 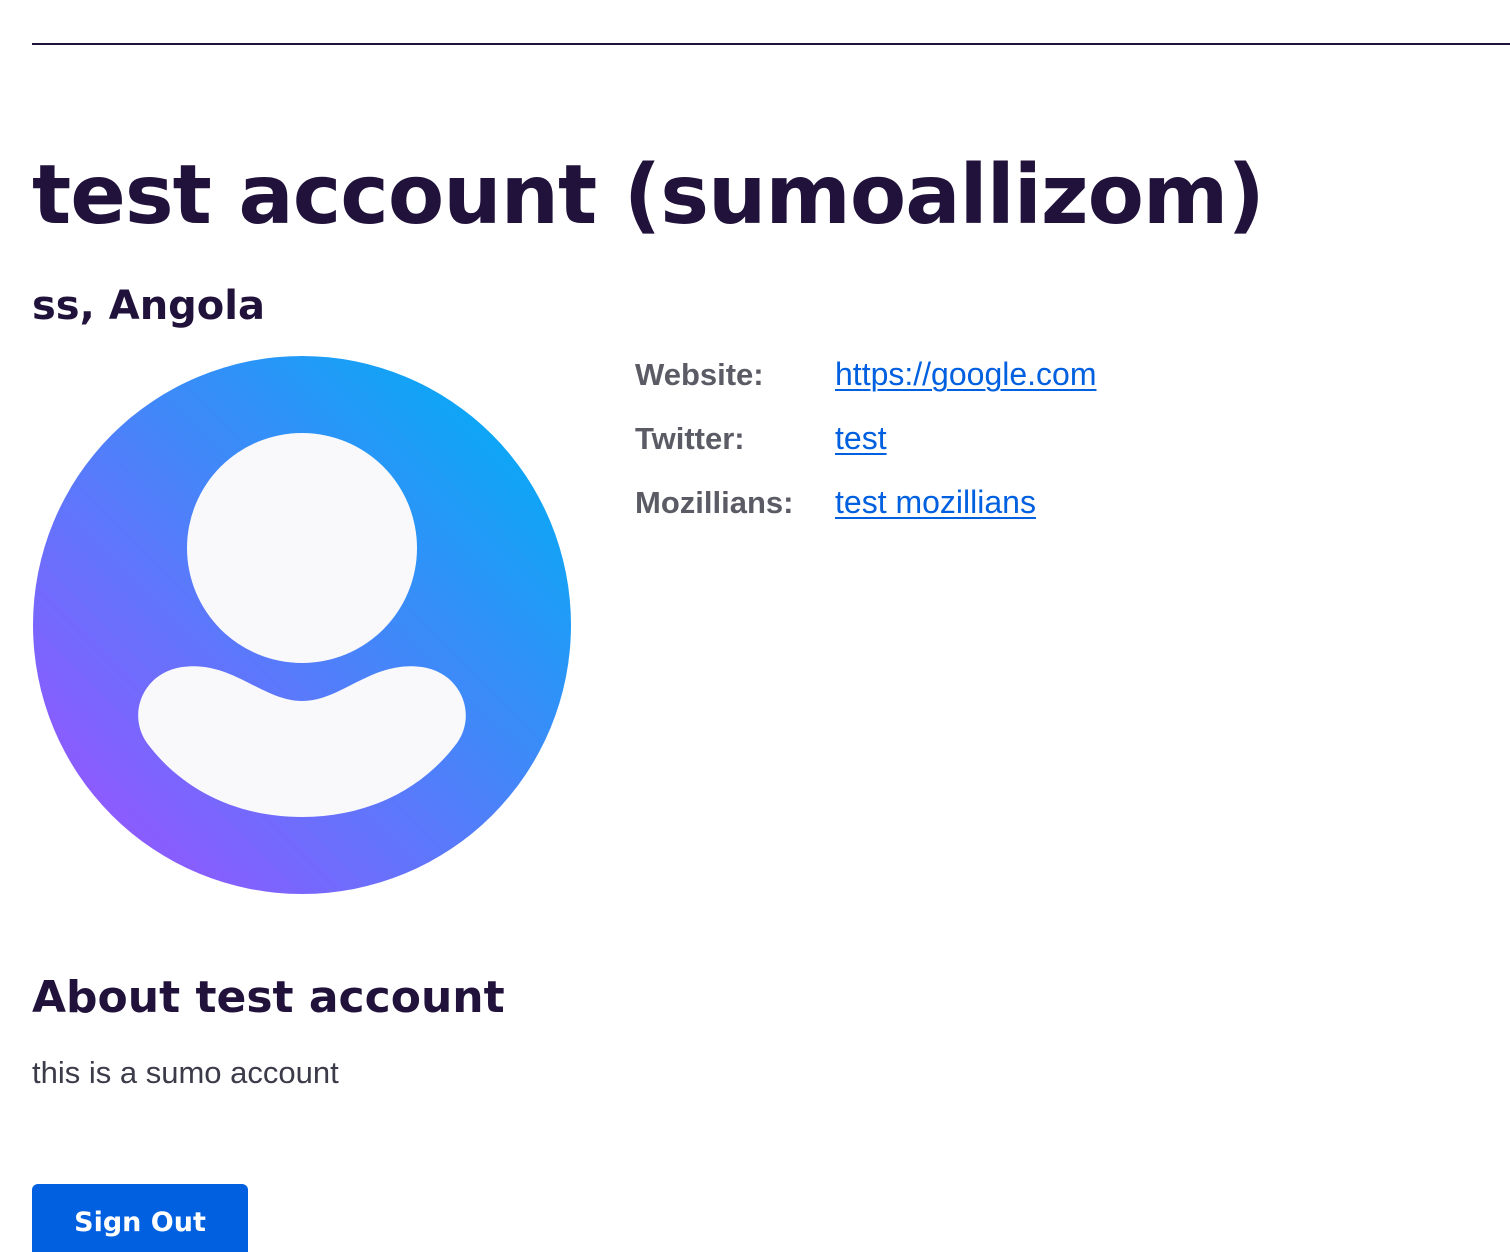 What do you see at coordinates (935, 502) in the screenshot?
I see `mozillians-link: test mozillians` at bounding box center [935, 502].